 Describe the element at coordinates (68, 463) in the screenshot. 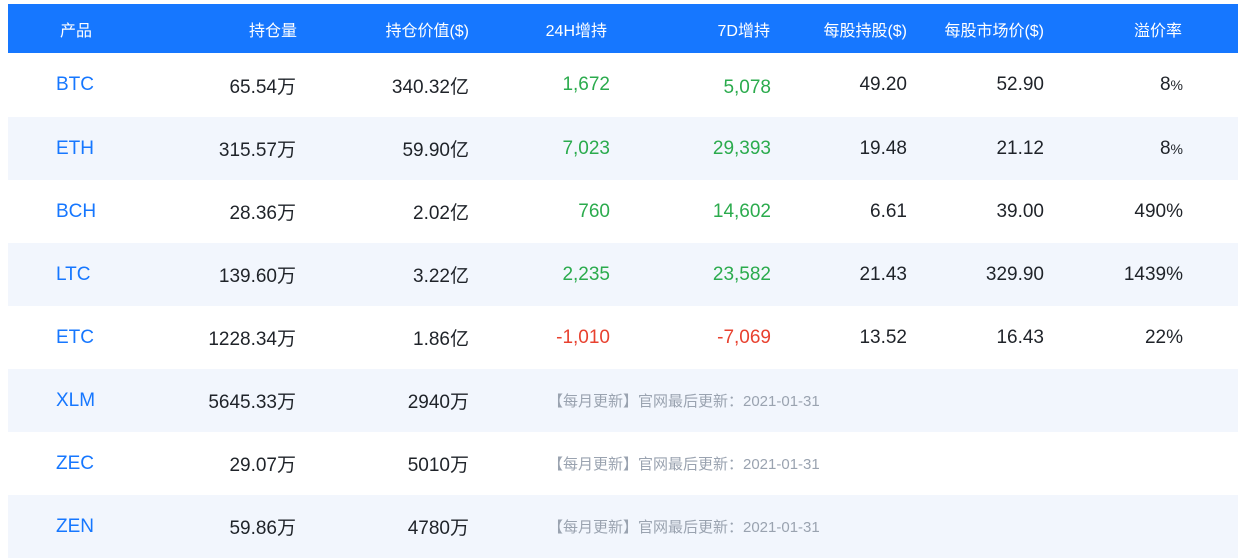

I see `product-link: ZEC` at that location.